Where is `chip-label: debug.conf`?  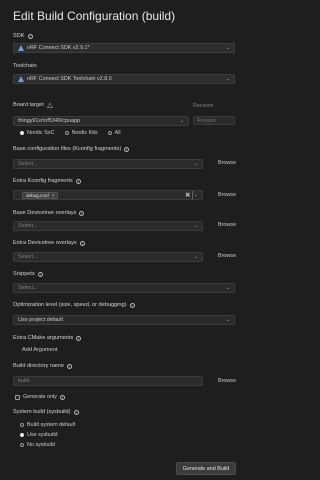 chip-label: debug.conf is located at coordinates (37, 195).